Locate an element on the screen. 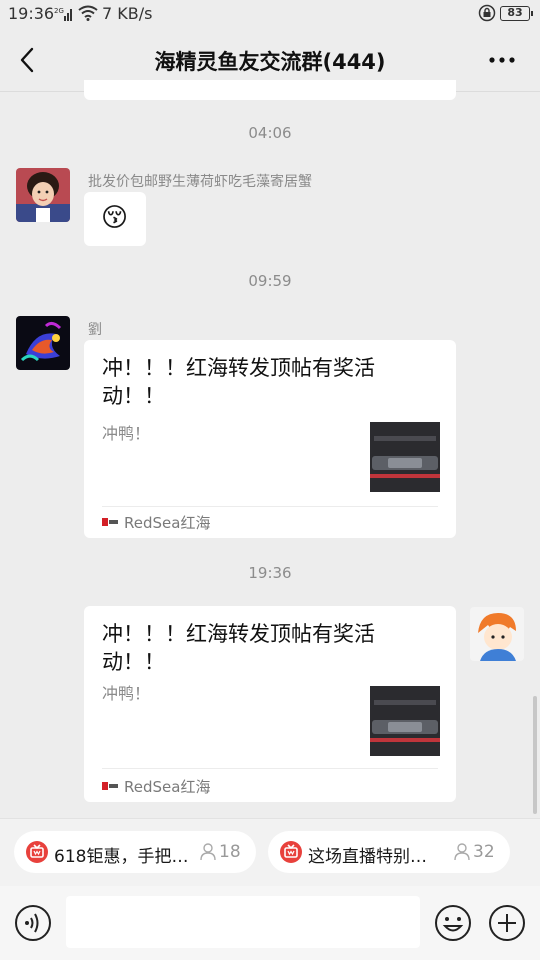  viewer-count: 18 is located at coordinates (230, 852).